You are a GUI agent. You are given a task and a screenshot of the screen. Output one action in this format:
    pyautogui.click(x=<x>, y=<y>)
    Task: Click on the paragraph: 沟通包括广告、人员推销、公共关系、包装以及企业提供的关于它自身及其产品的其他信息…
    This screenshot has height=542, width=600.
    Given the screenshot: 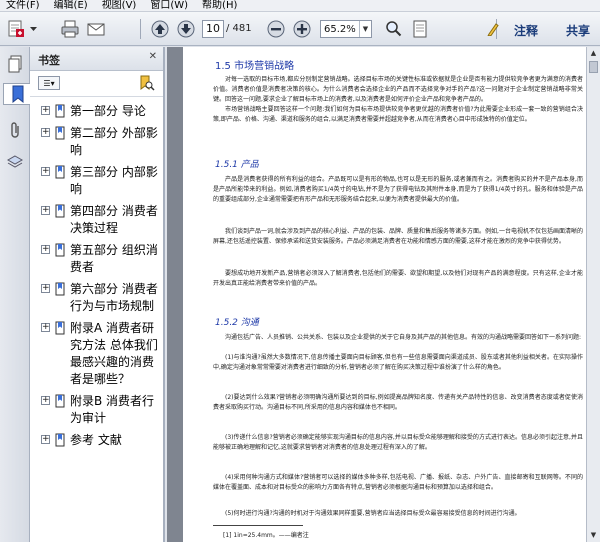 What is the action you would take?
    pyautogui.click(x=403, y=337)
    